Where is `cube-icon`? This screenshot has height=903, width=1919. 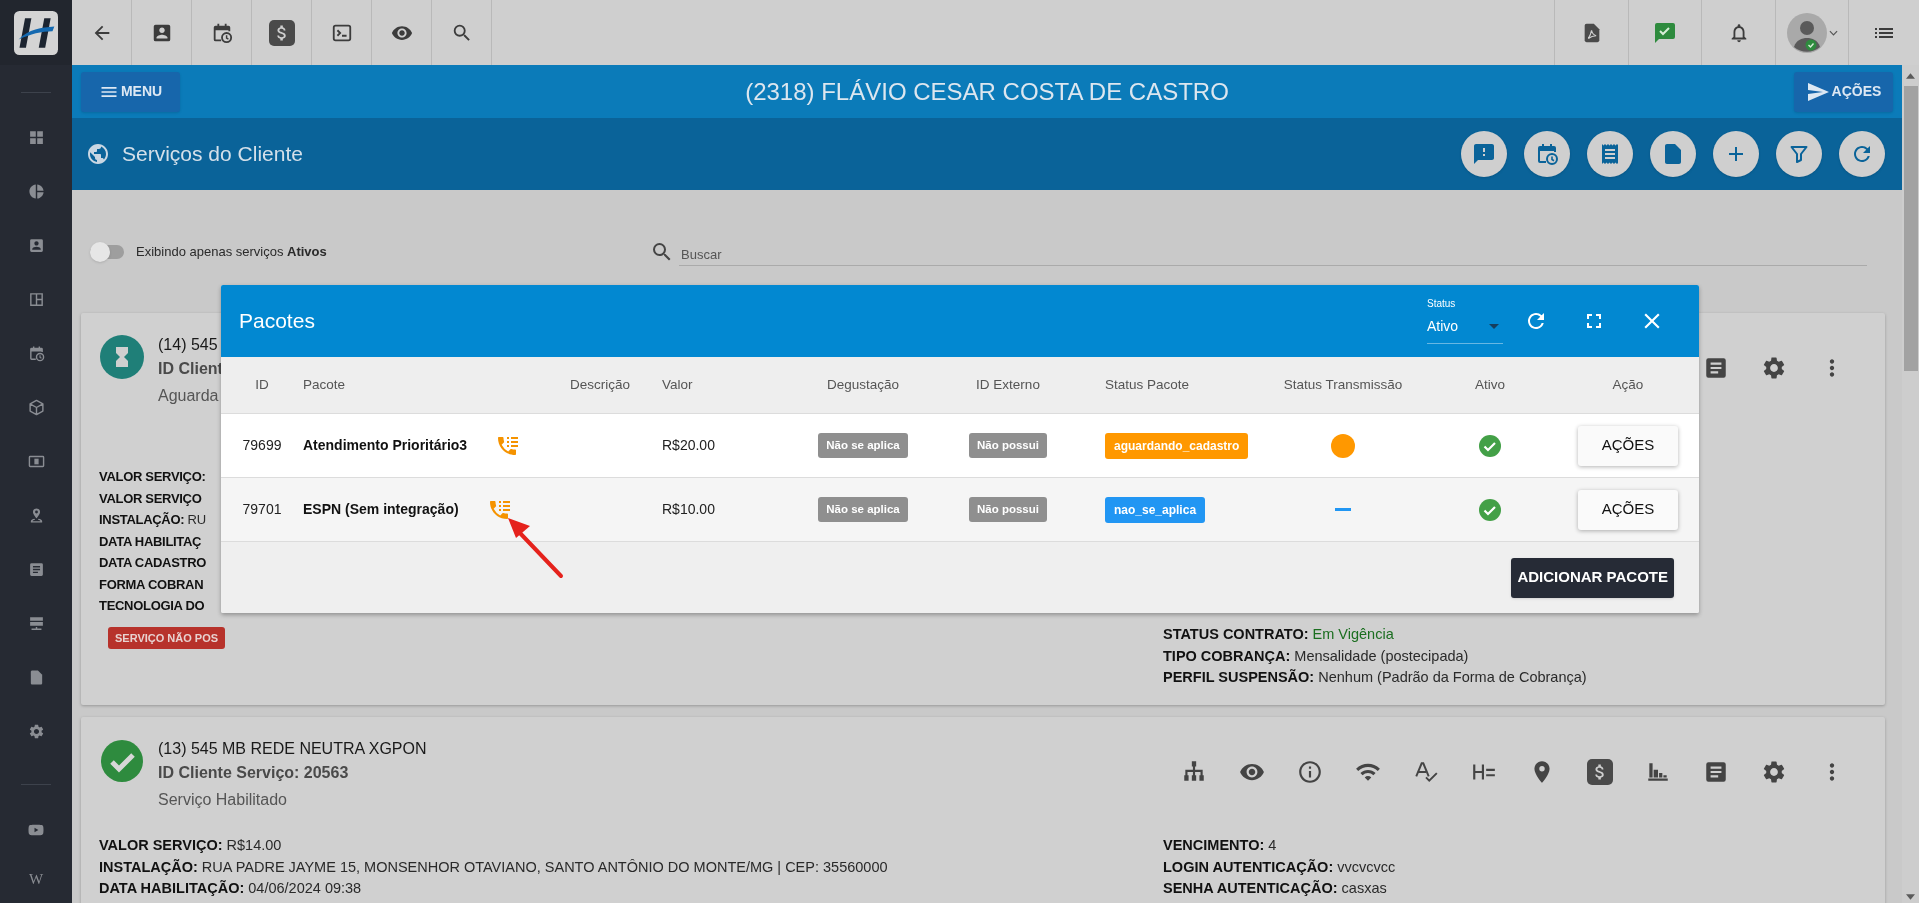
cube-icon is located at coordinates (36, 407).